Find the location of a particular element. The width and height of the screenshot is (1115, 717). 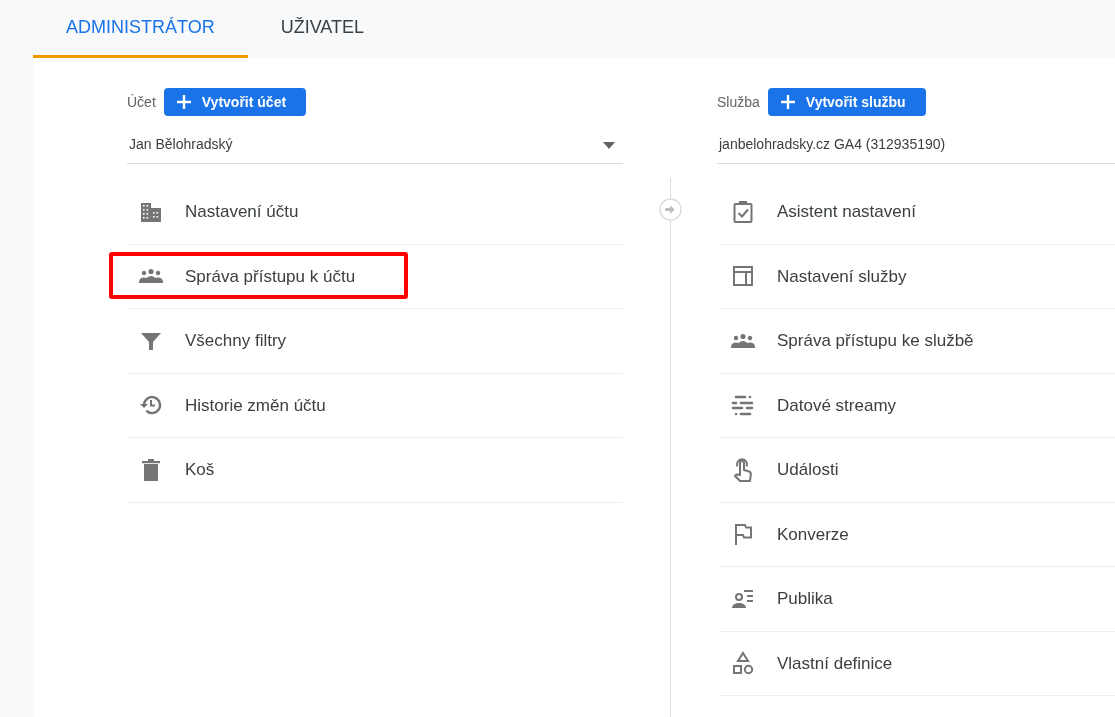

menu-item: Vlastní definice is located at coordinates (917, 663).